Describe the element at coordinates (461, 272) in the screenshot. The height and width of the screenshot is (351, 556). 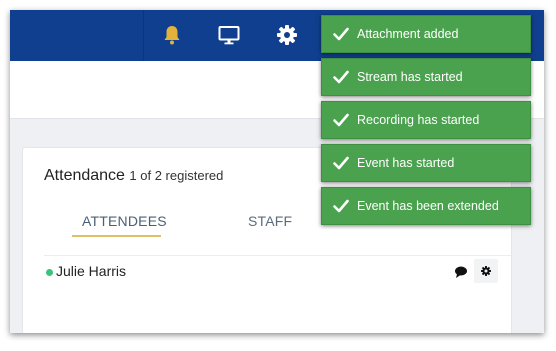
I see `chat-bubble-icon` at that location.